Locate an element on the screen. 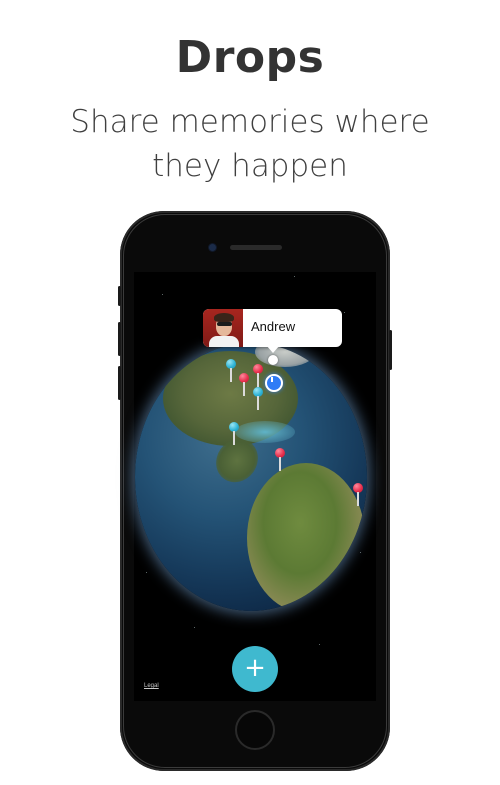 Image resolution: width=500 pixels, height=785 pixels. callout-user-name: Andrew is located at coordinates (273, 326).